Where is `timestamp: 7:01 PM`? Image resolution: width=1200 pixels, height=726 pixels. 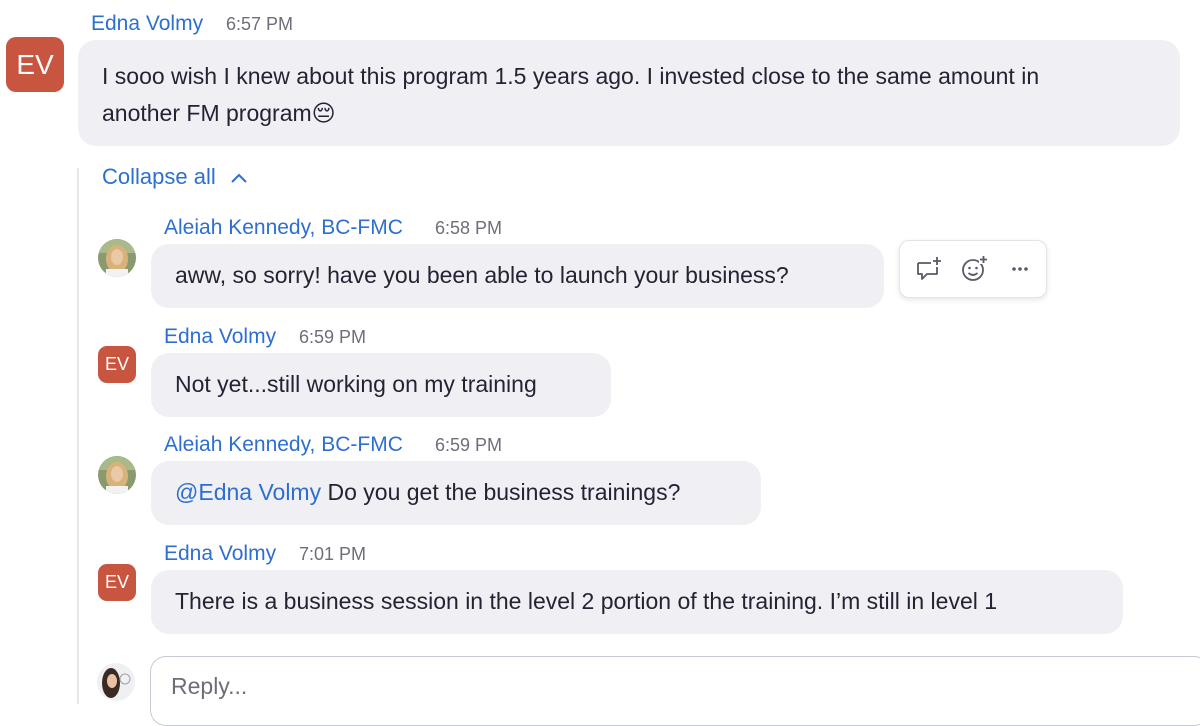
timestamp: 7:01 PM is located at coordinates (333, 554).